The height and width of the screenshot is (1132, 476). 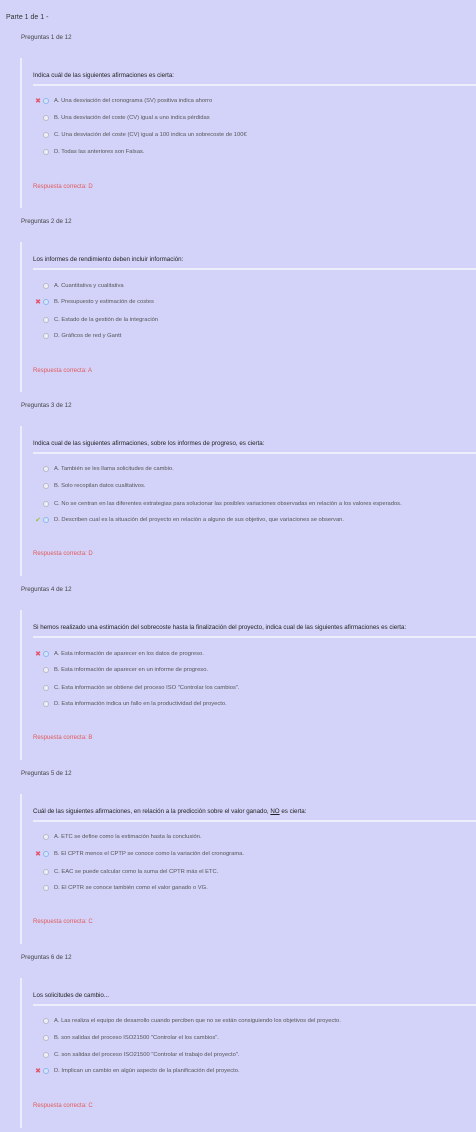 I want to click on answer-option: B. Solo recopilan datos cualitativos., so click(x=89, y=485).